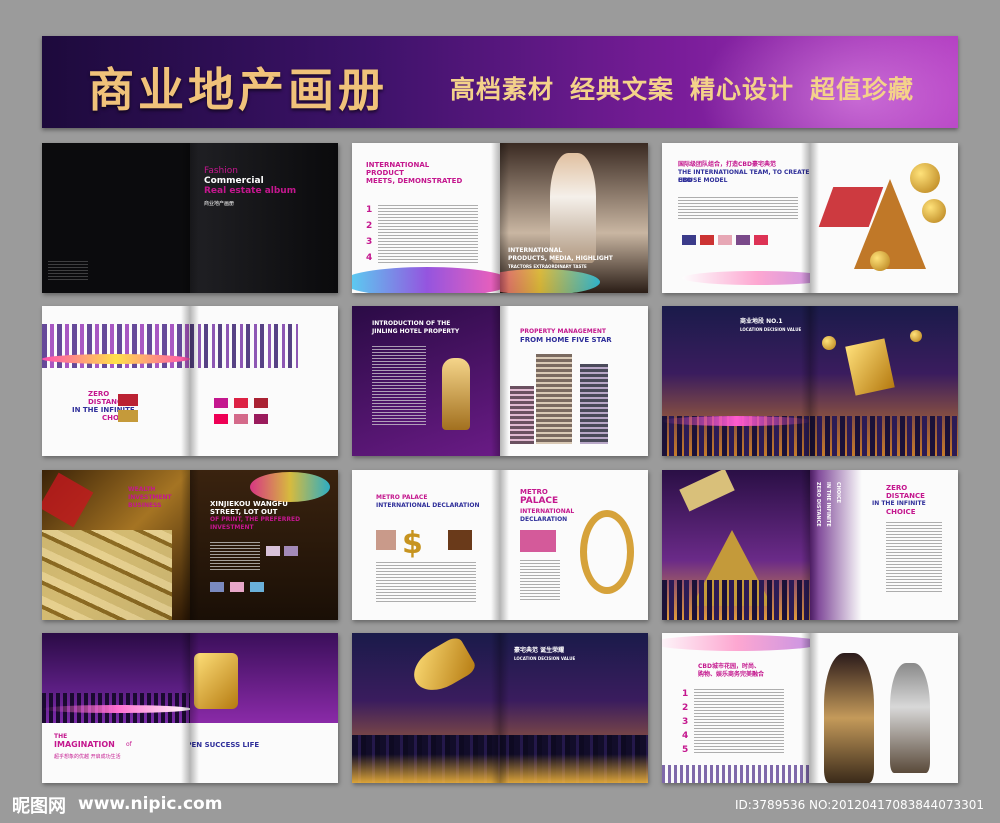  Describe the element at coordinates (116, 381) in the screenshot. I see `page-left: ZERO DISTANCE IN THE INFINITE CHOICE` at that location.